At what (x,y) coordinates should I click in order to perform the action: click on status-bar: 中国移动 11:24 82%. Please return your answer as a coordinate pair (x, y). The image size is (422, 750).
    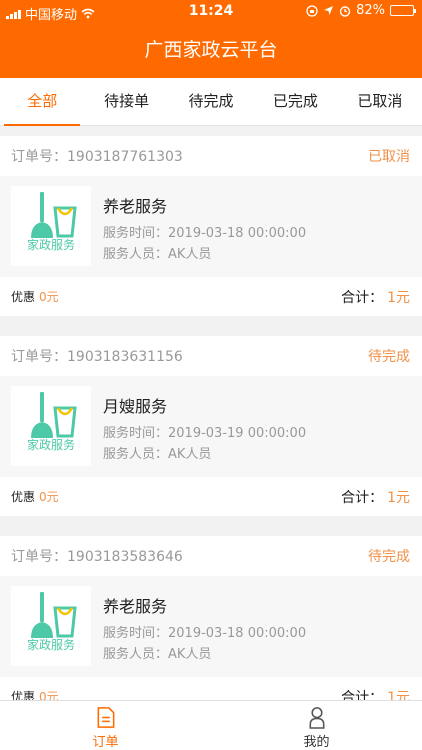
    Looking at the image, I should click on (211, 11).